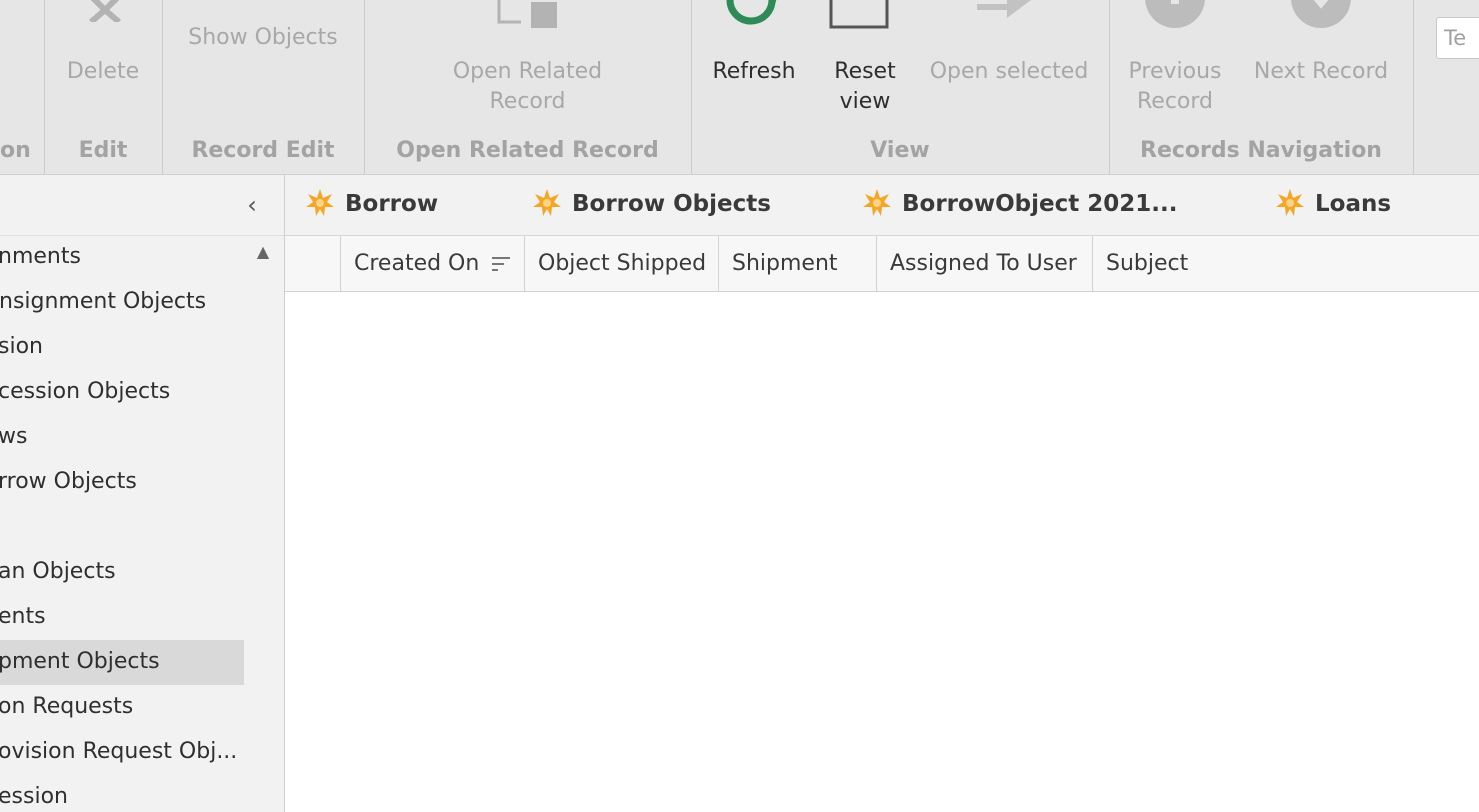 This screenshot has height=812, width=1479. What do you see at coordinates (103, 150) in the screenshot?
I see `group-label-edit: Edit` at bounding box center [103, 150].